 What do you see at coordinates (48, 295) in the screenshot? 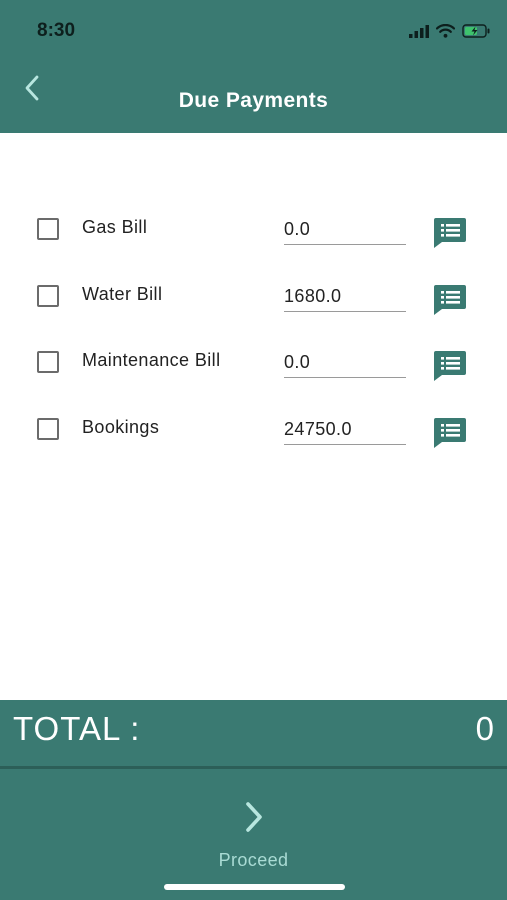
I see `water-bill-checkbox` at bounding box center [48, 295].